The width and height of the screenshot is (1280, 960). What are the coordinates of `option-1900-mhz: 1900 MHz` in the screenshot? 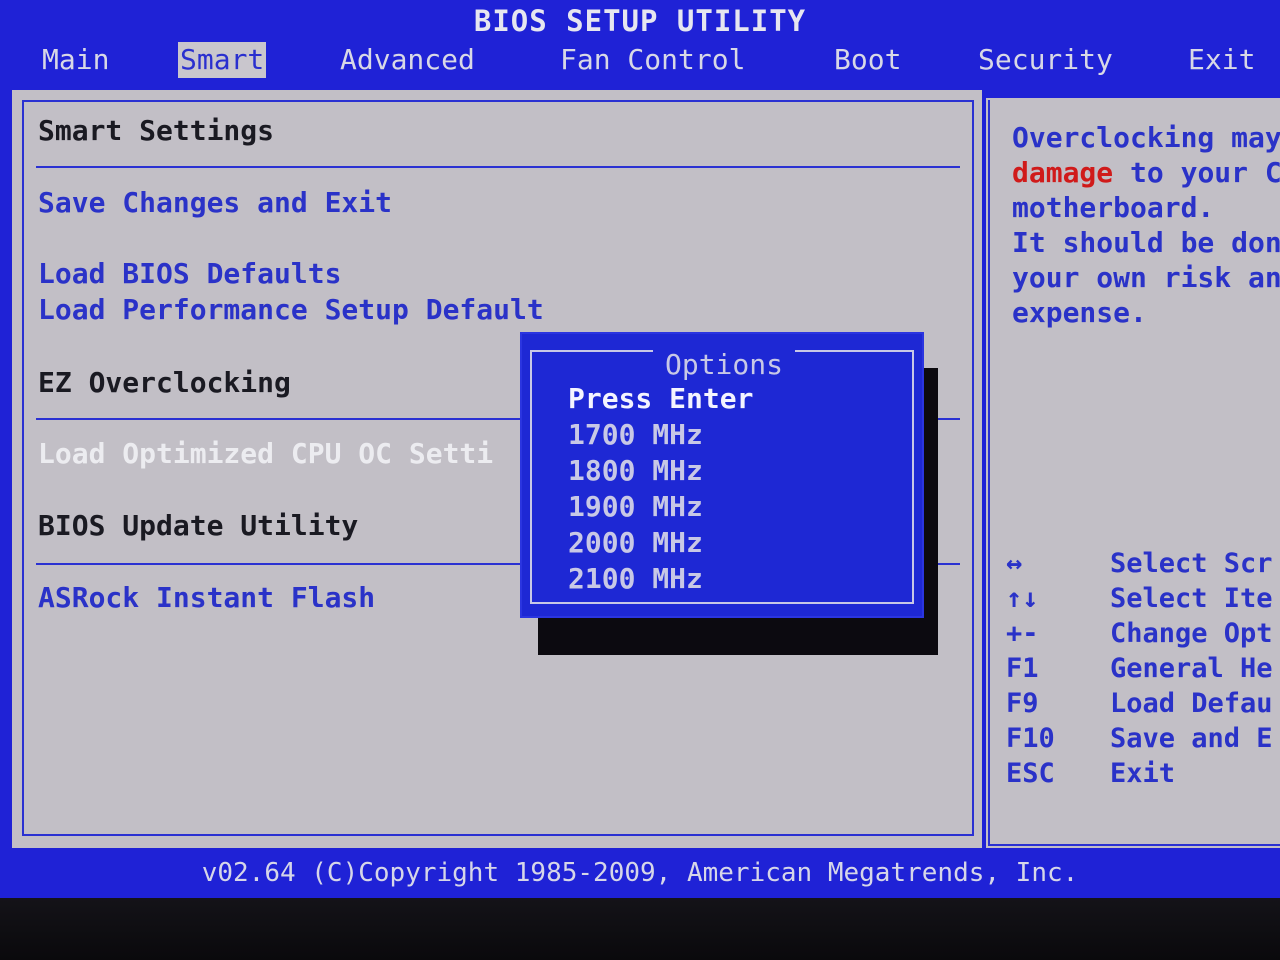 It's located at (635, 506).